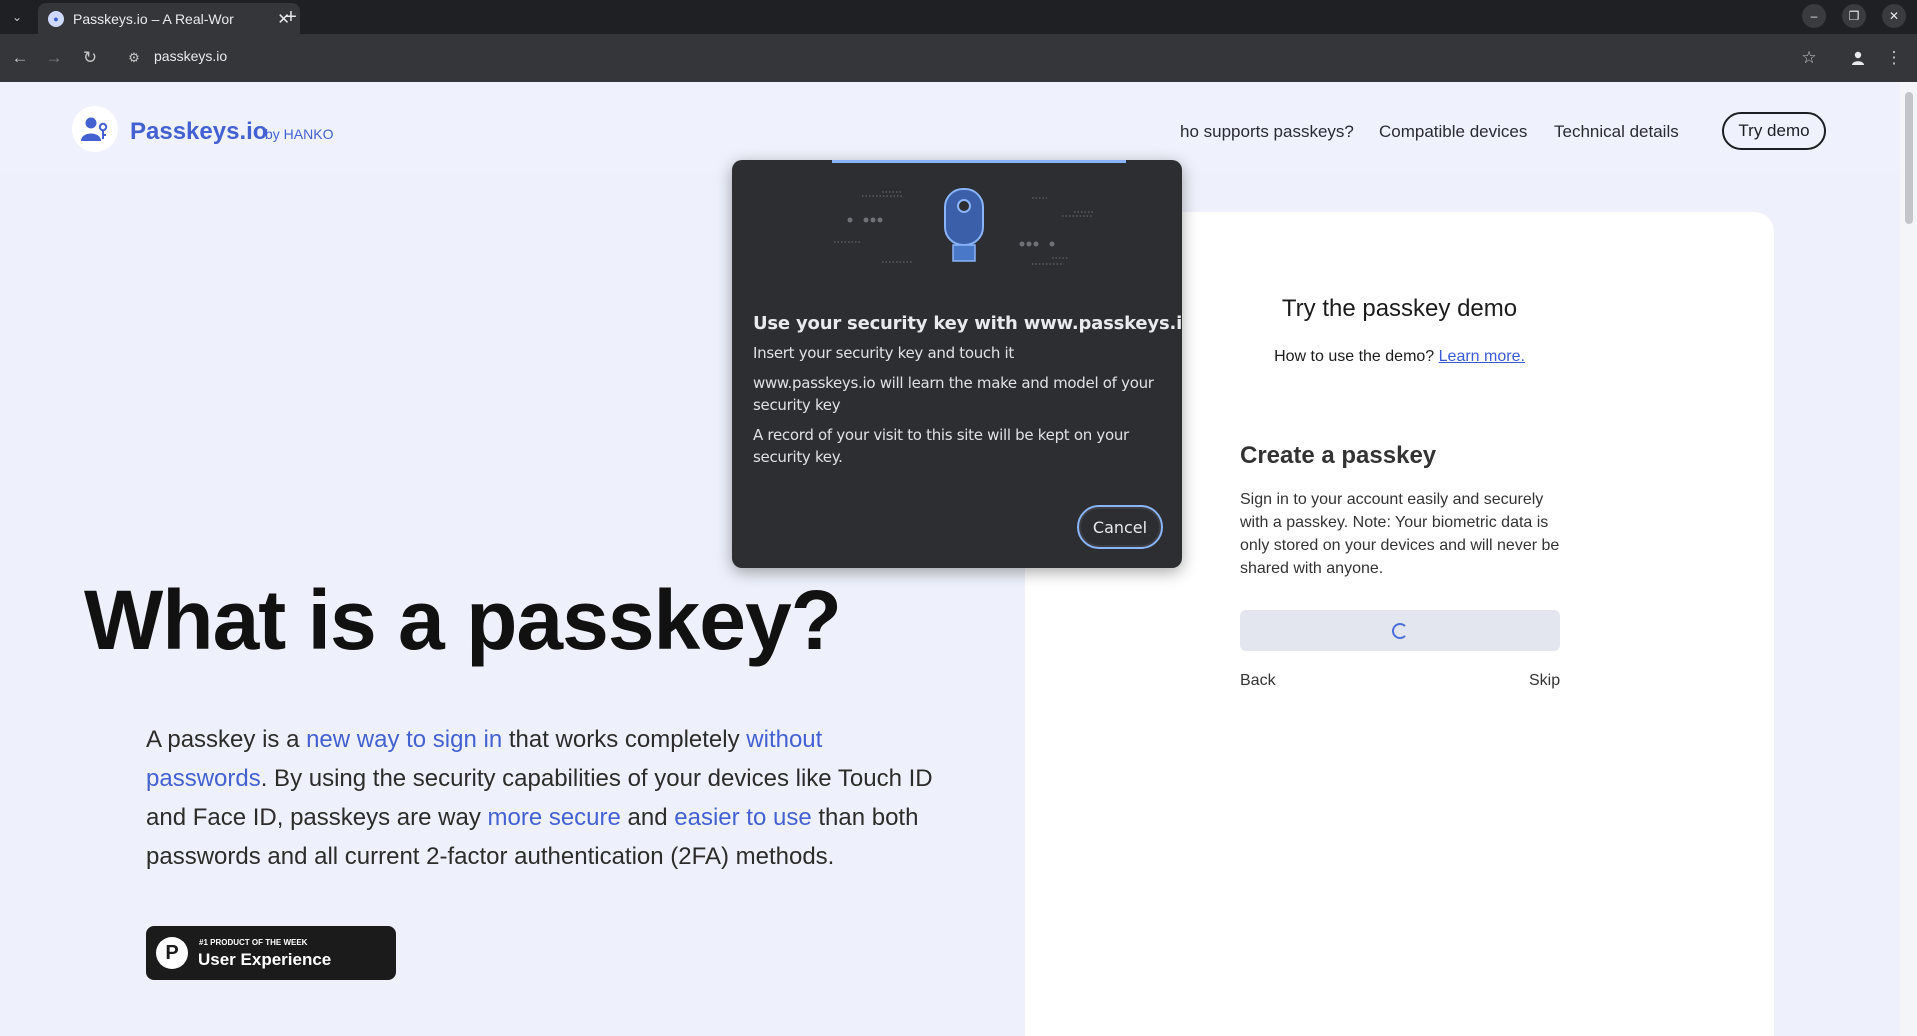 Image resolution: width=1917 pixels, height=1036 pixels. Describe the element at coordinates (1774, 131) in the screenshot. I see `try-demo-button: Try demo` at that location.